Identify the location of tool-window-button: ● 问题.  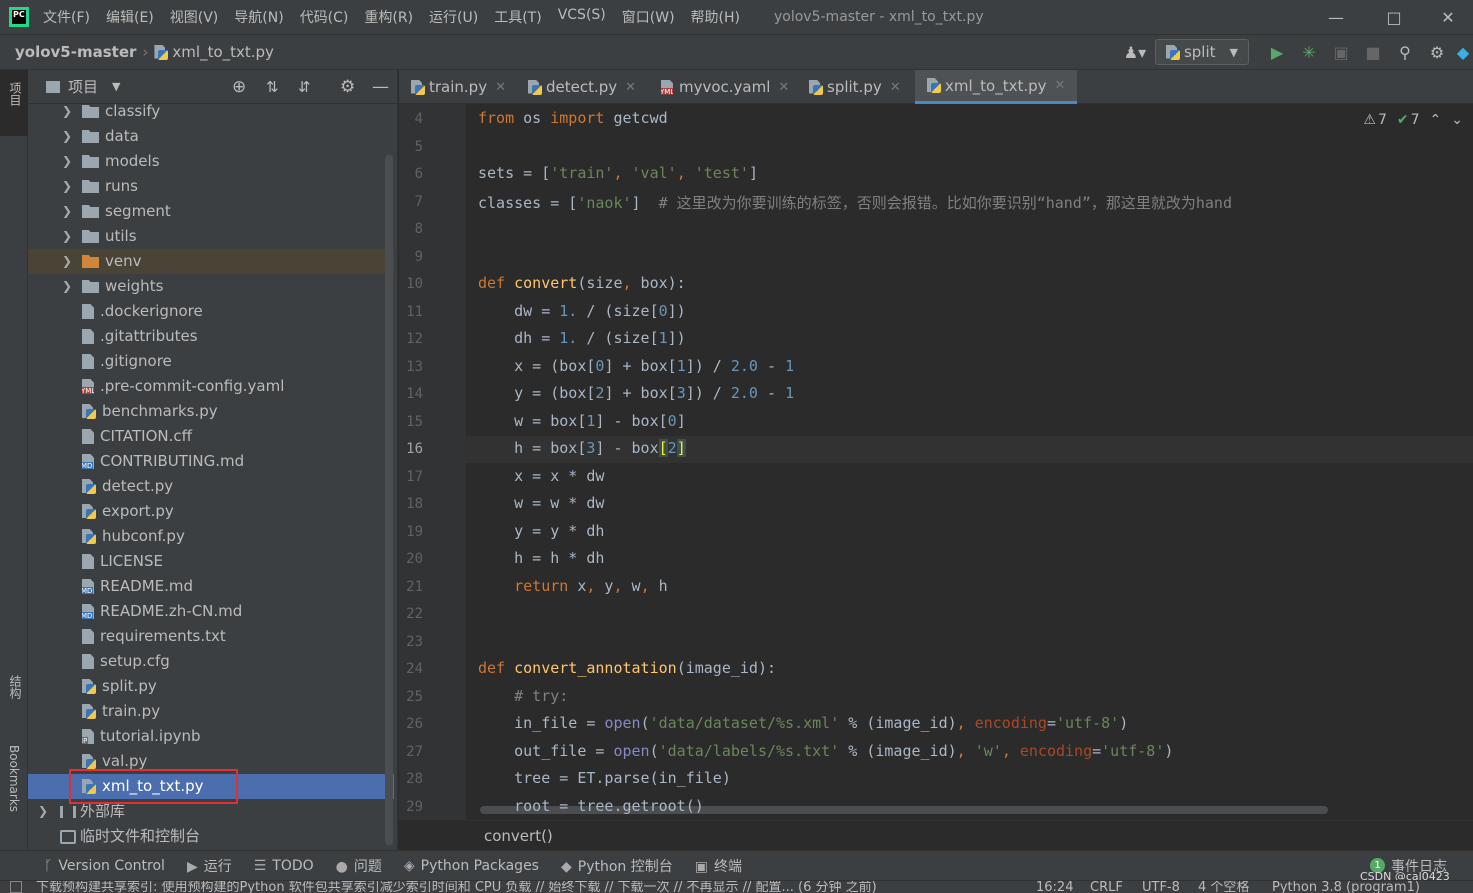
(359, 866).